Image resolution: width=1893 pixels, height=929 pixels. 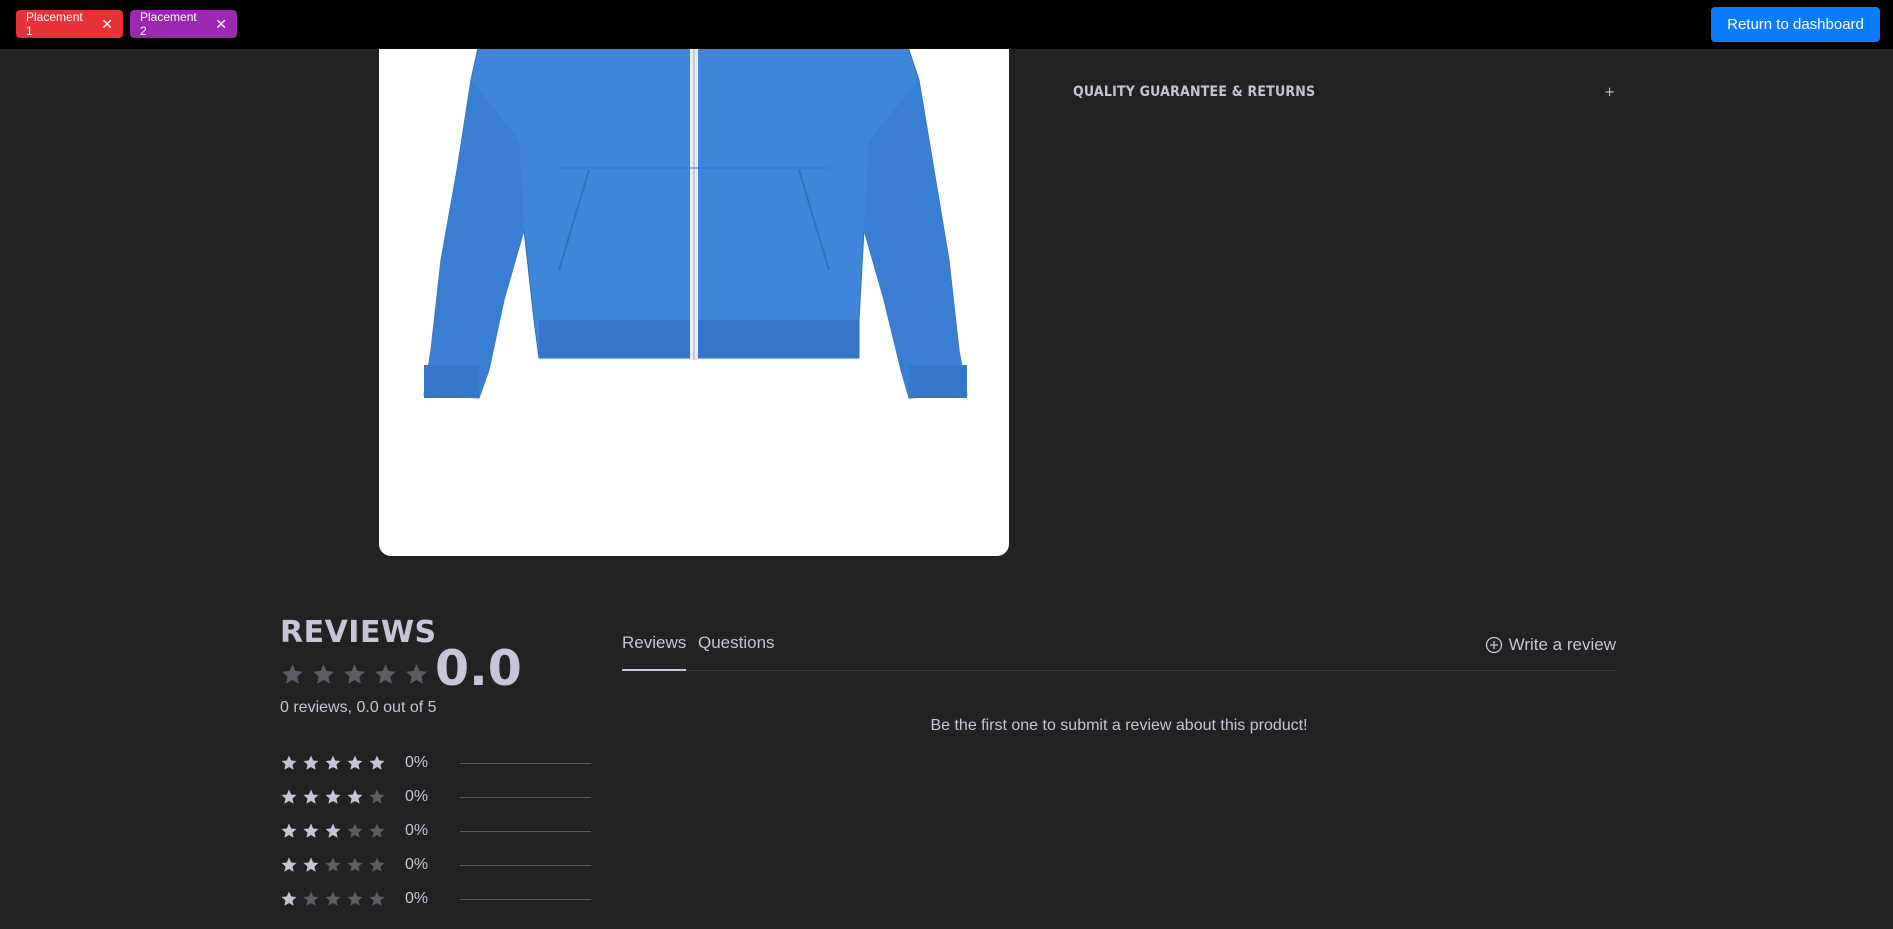 I want to click on reviews-summary: 0 reviews, 0.0 out of 5, so click(x=358, y=707).